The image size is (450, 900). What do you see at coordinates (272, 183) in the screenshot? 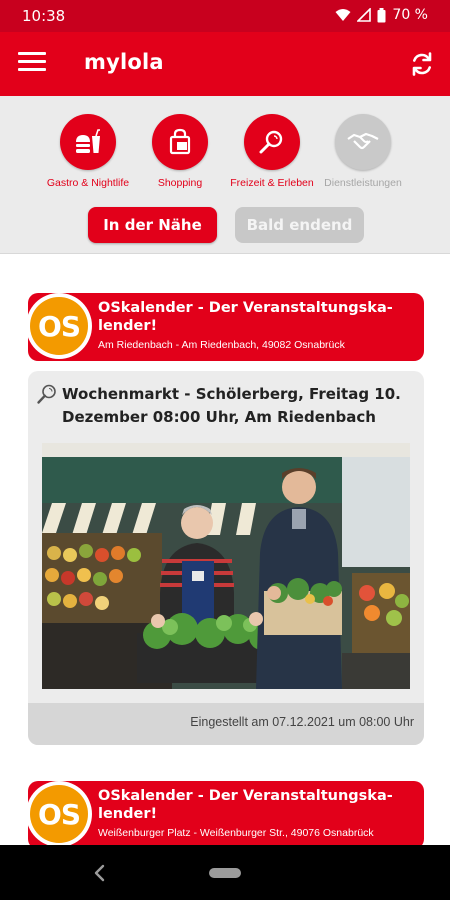
I see `category-label: Freizeit & Erleben` at bounding box center [272, 183].